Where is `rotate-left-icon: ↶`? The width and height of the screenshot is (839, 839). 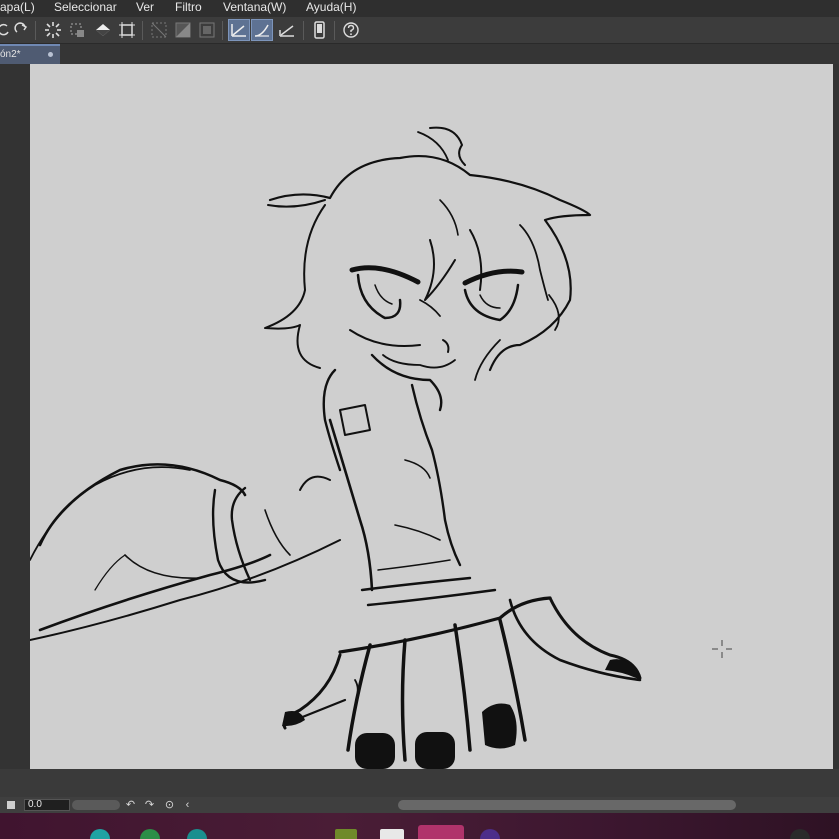 rotate-left-icon: ↶ is located at coordinates (130, 805).